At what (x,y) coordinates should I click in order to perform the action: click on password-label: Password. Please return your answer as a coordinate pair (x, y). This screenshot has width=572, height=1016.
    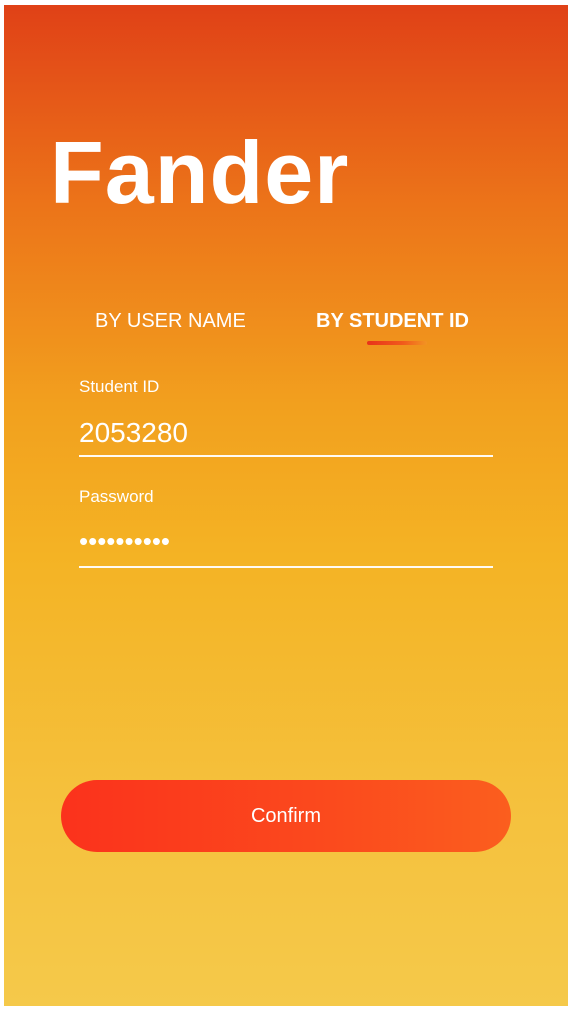
    Looking at the image, I should click on (116, 496).